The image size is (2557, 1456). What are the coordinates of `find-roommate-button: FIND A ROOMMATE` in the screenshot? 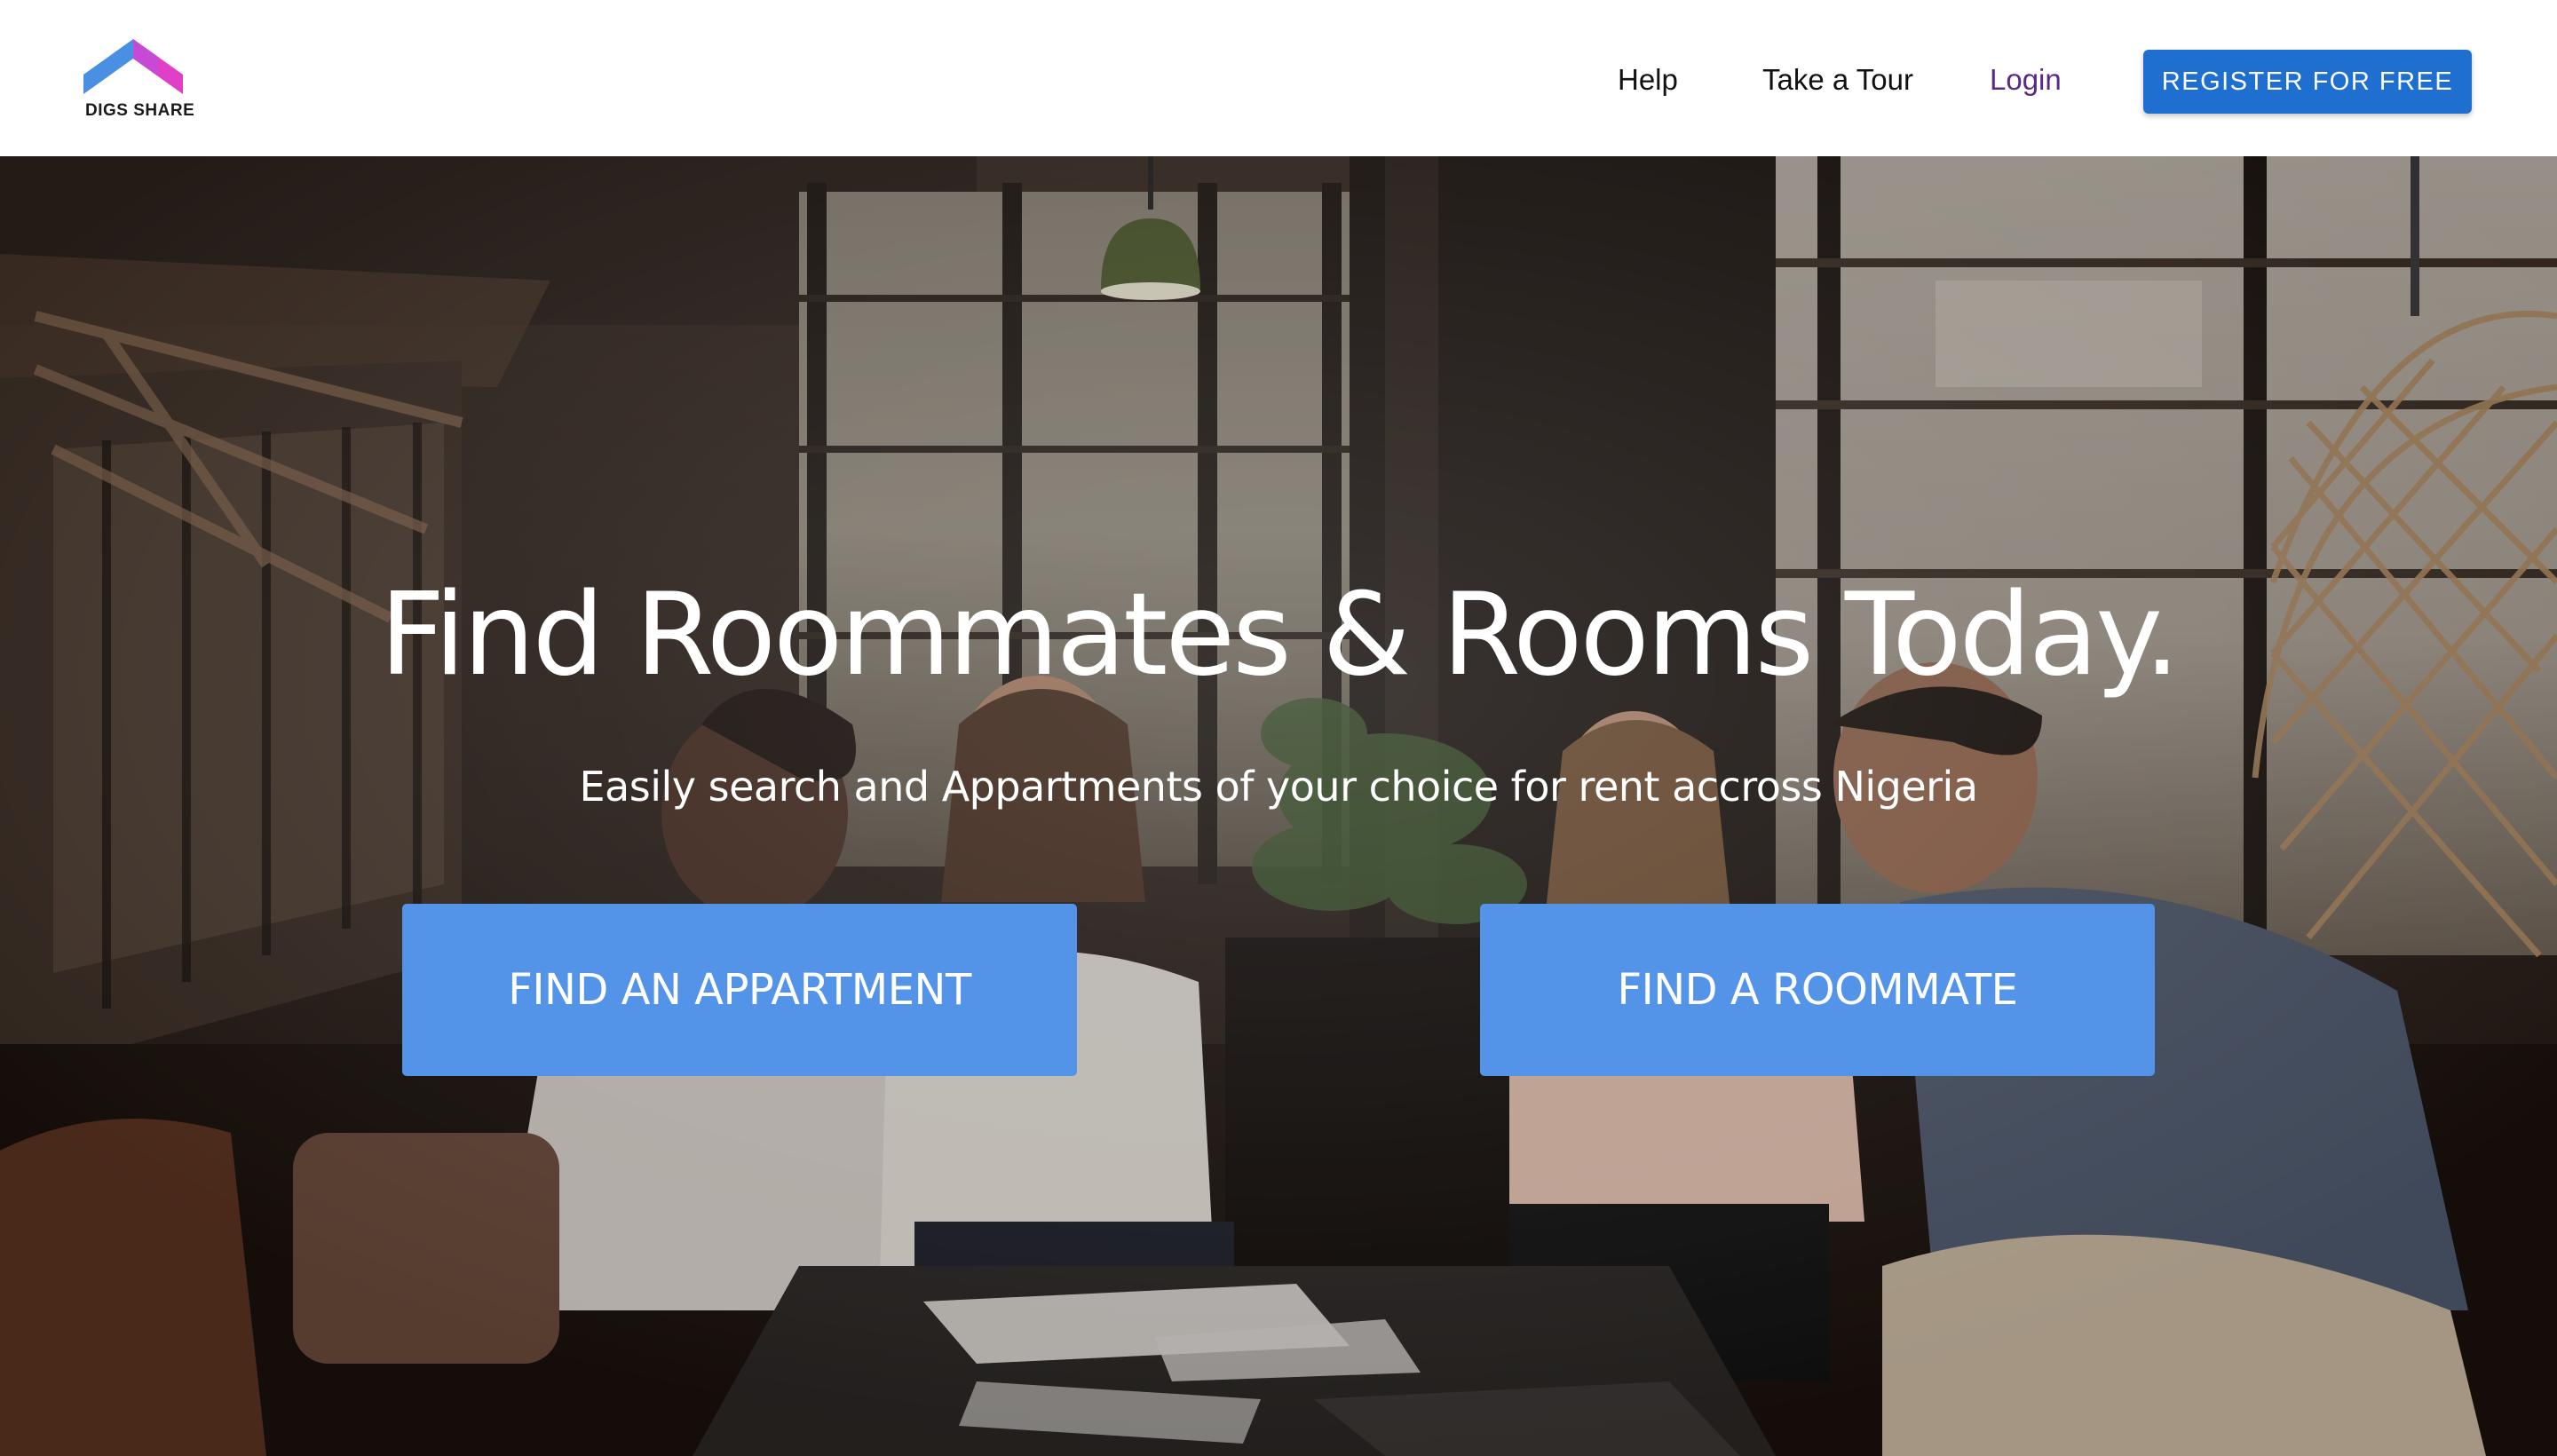 It's located at (1817, 990).